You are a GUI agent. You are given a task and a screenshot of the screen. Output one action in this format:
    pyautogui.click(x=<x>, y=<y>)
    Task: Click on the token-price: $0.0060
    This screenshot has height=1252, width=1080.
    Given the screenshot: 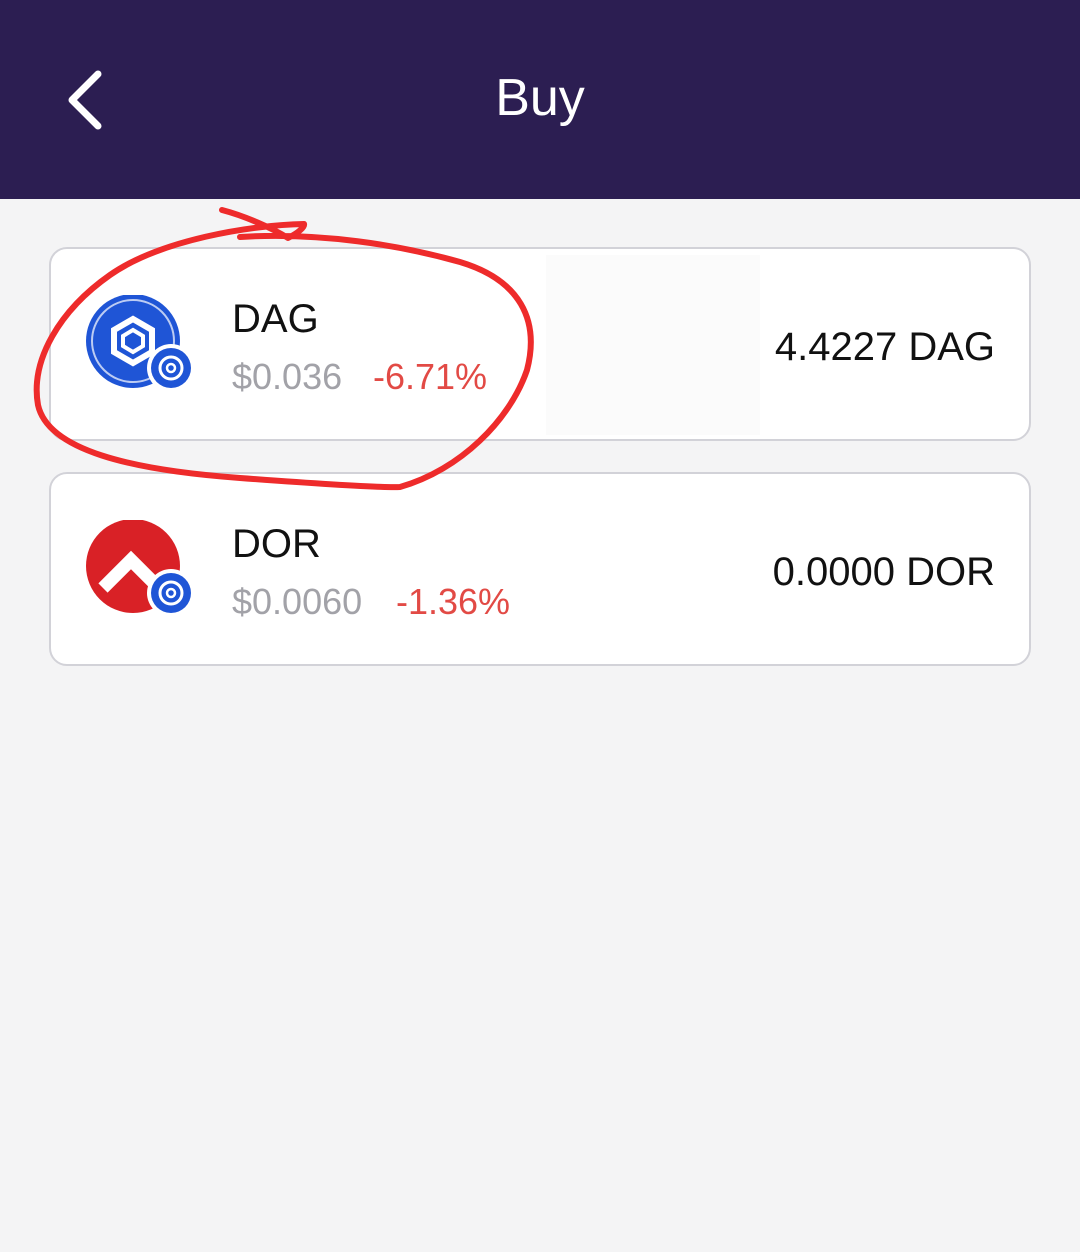 What is the action you would take?
    pyautogui.click(x=297, y=601)
    